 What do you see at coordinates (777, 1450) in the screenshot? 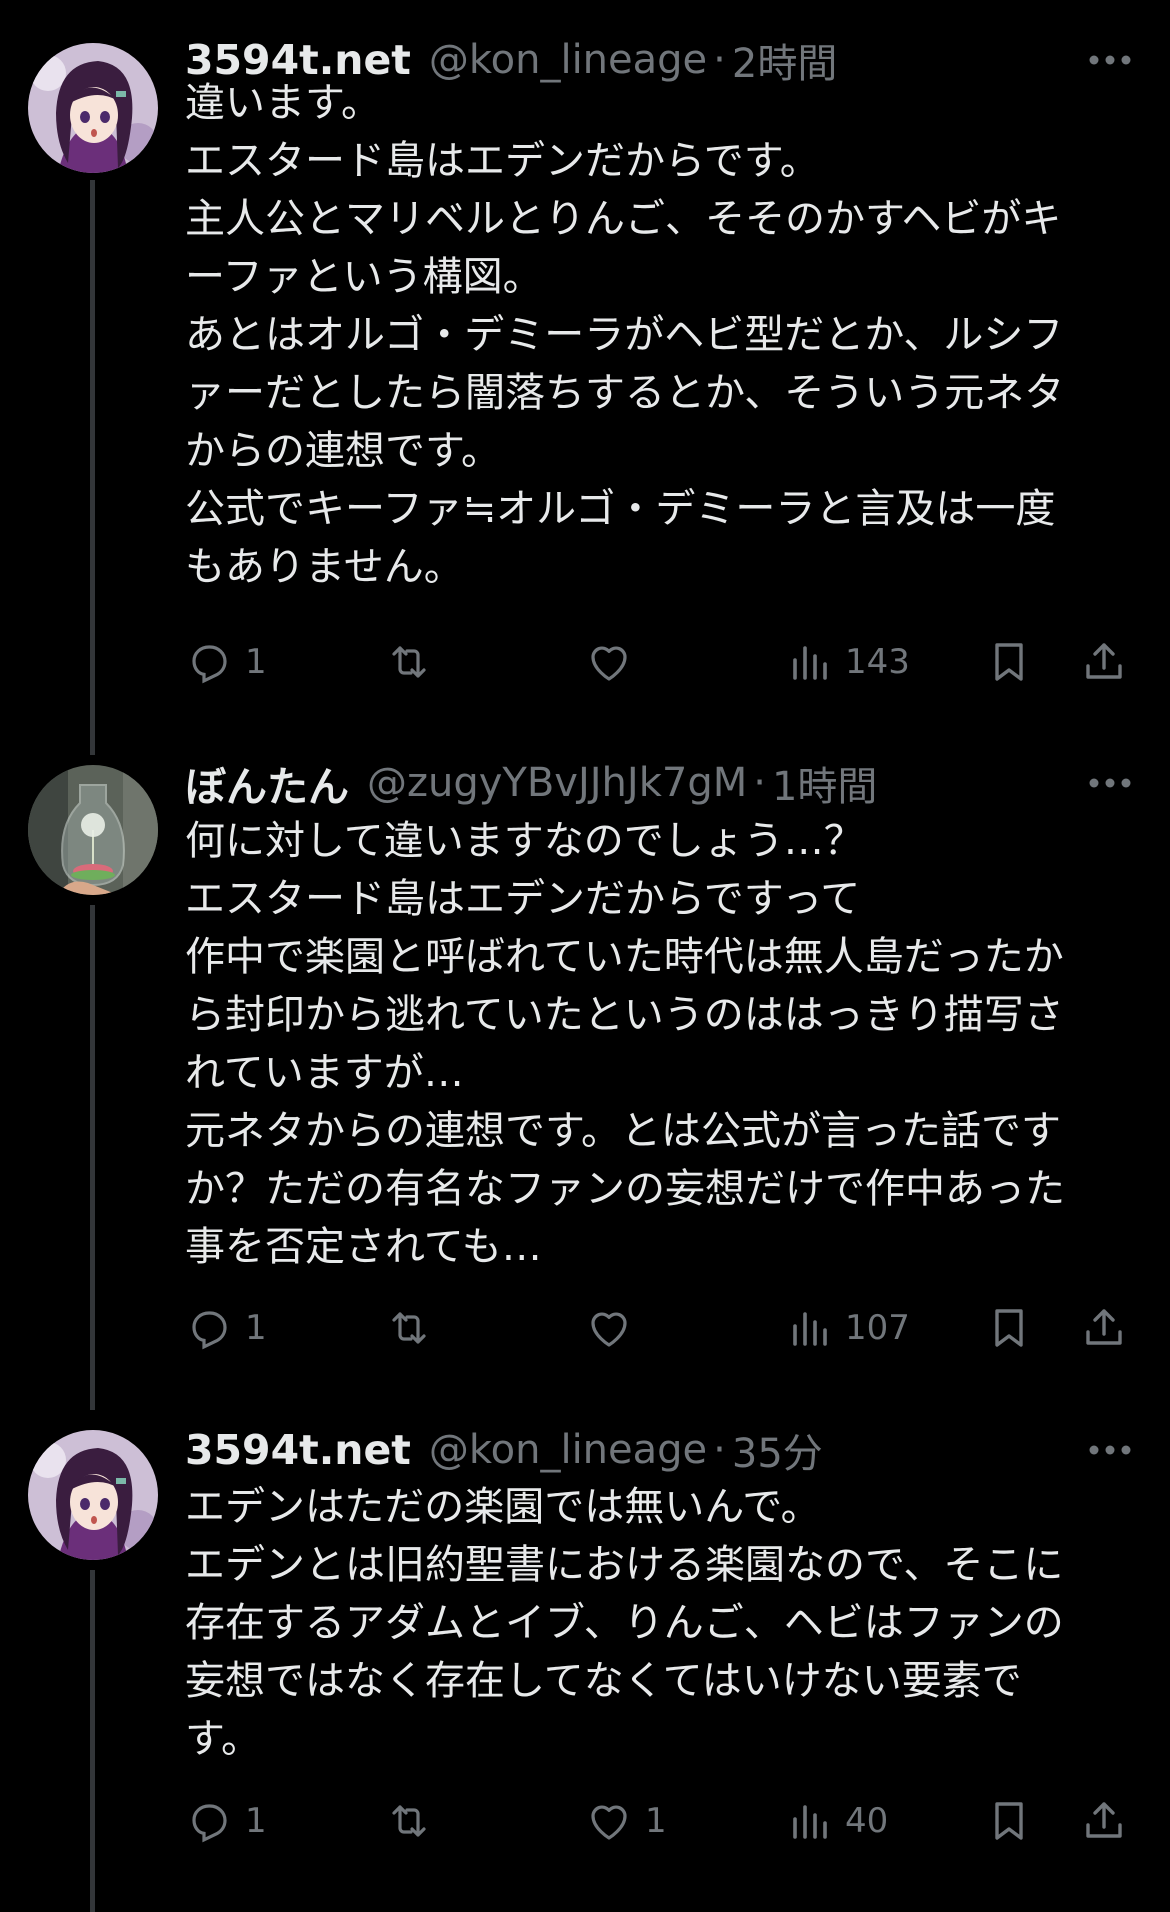
I see `timestamp: 35分` at bounding box center [777, 1450].